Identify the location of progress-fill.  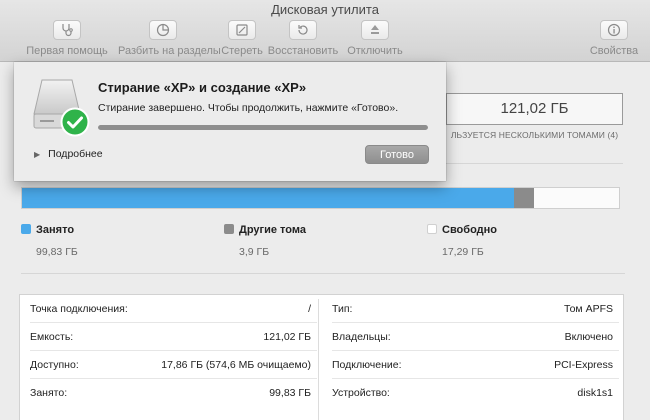
(263, 127).